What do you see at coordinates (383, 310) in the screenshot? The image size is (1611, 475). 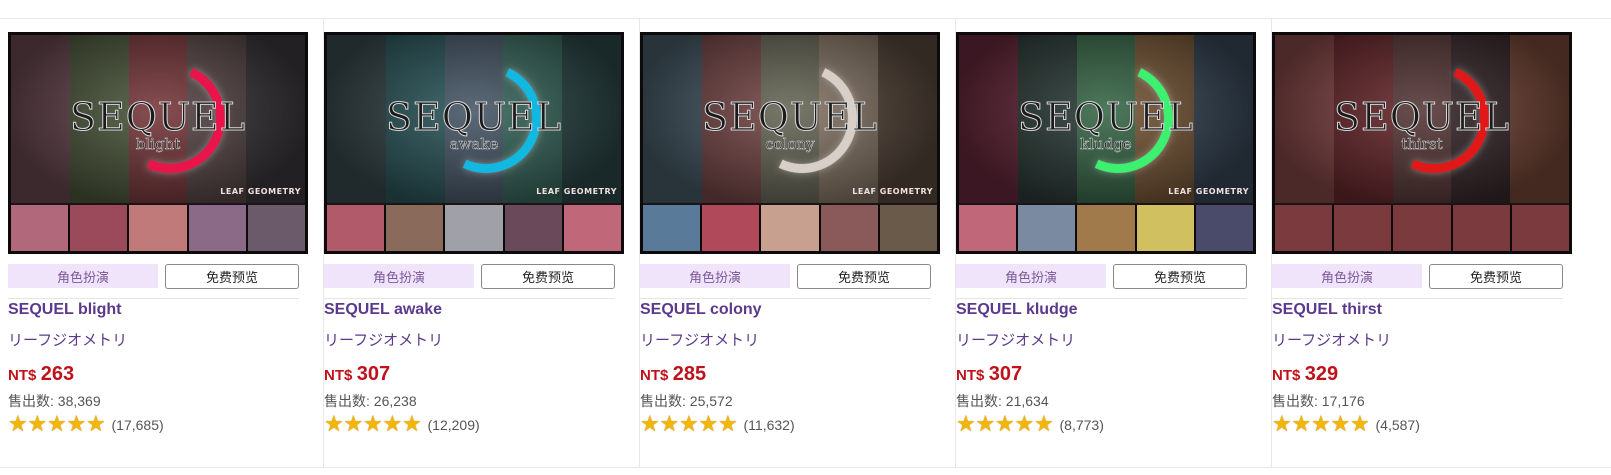 I see `product-title: SEQUEL awake` at bounding box center [383, 310].